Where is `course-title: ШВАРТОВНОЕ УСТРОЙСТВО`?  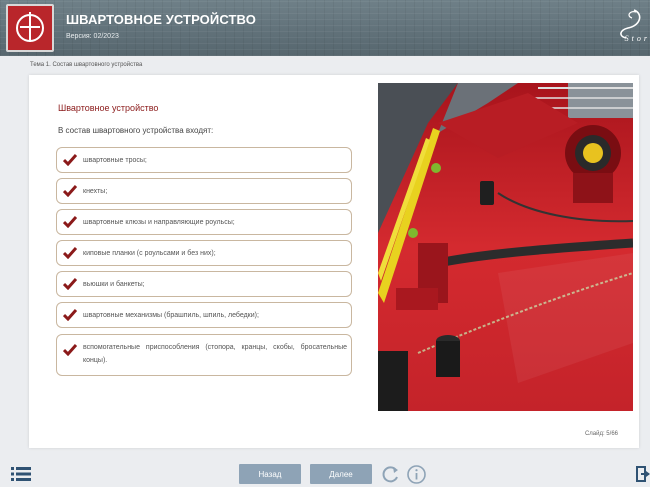
course-title: ШВАРТОВНОЕ УСТРОЙСТВО is located at coordinates (161, 19).